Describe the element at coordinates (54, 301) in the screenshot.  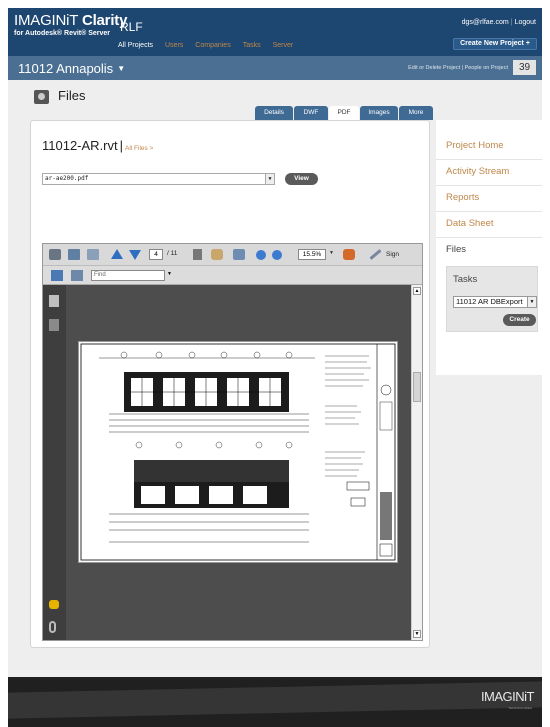
I see `pages-thumbnail-icon` at that location.